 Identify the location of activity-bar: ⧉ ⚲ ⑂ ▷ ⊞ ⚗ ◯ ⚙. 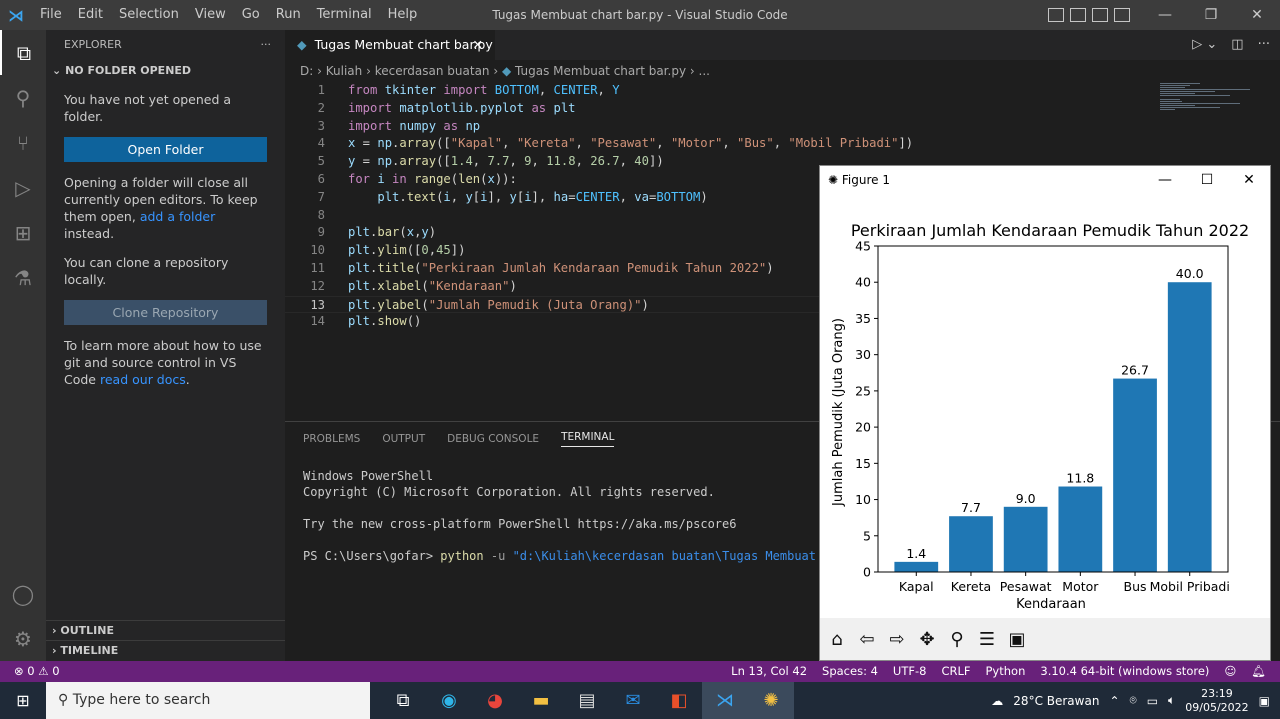
(23, 345).